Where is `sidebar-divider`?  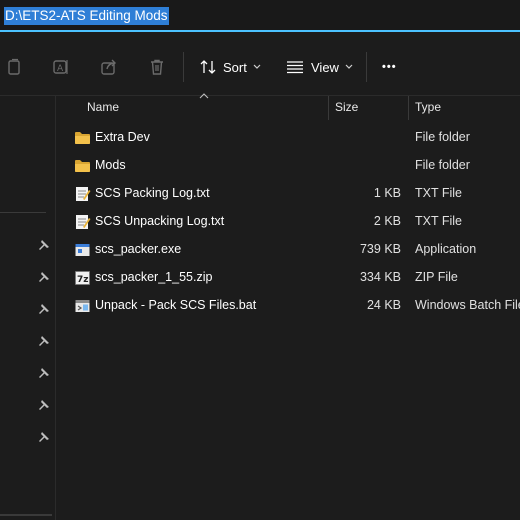 sidebar-divider is located at coordinates (23, 212).